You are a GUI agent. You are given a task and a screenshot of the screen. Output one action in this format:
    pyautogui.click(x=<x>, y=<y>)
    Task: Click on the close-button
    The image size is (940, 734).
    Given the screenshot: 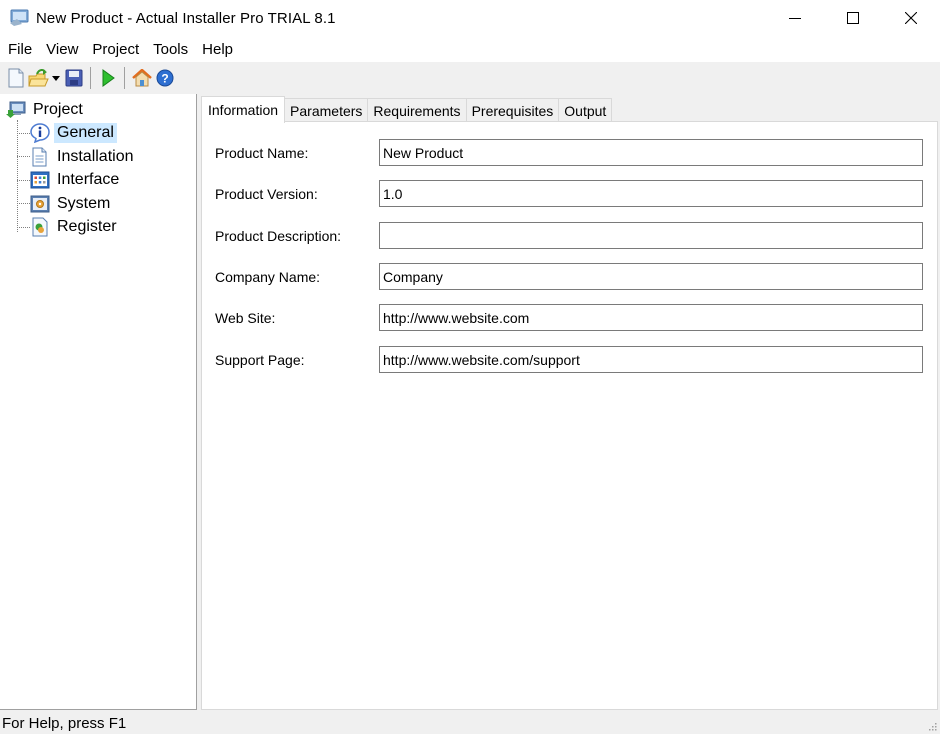 What is the action you would take?
    pyautogui.click(x=911, y=18)
    